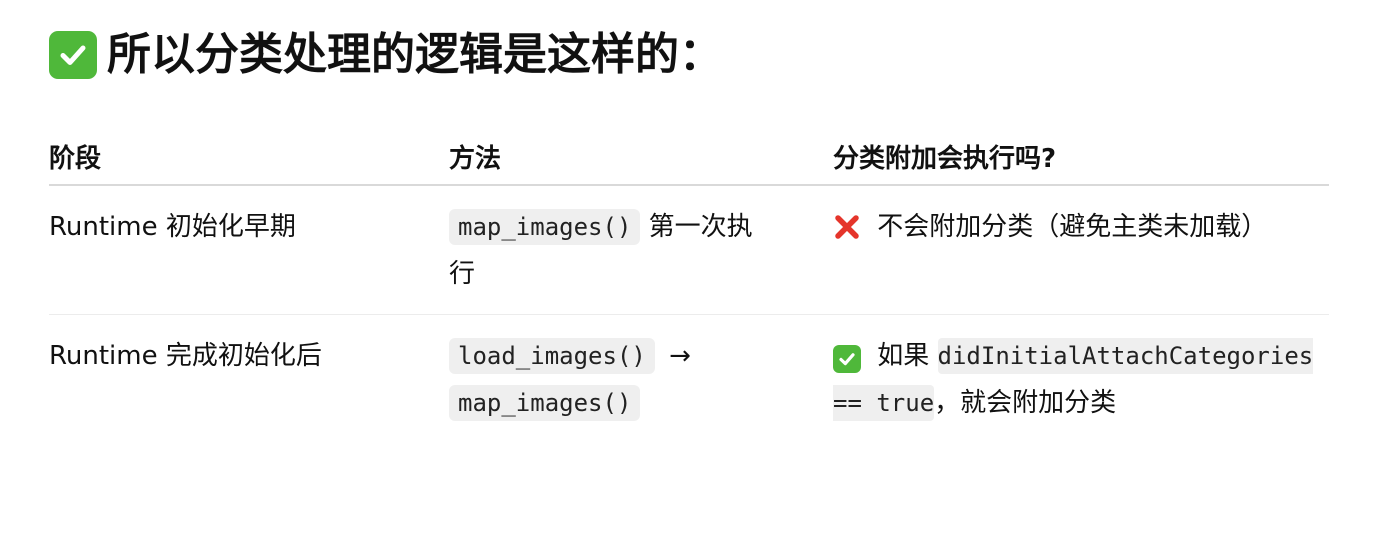  What do you see at coordinates (1068, 227) in the screenshot?
I see `result-text: 不会附加分类（避免主类未加载）` at bounding box center [1068, 227].